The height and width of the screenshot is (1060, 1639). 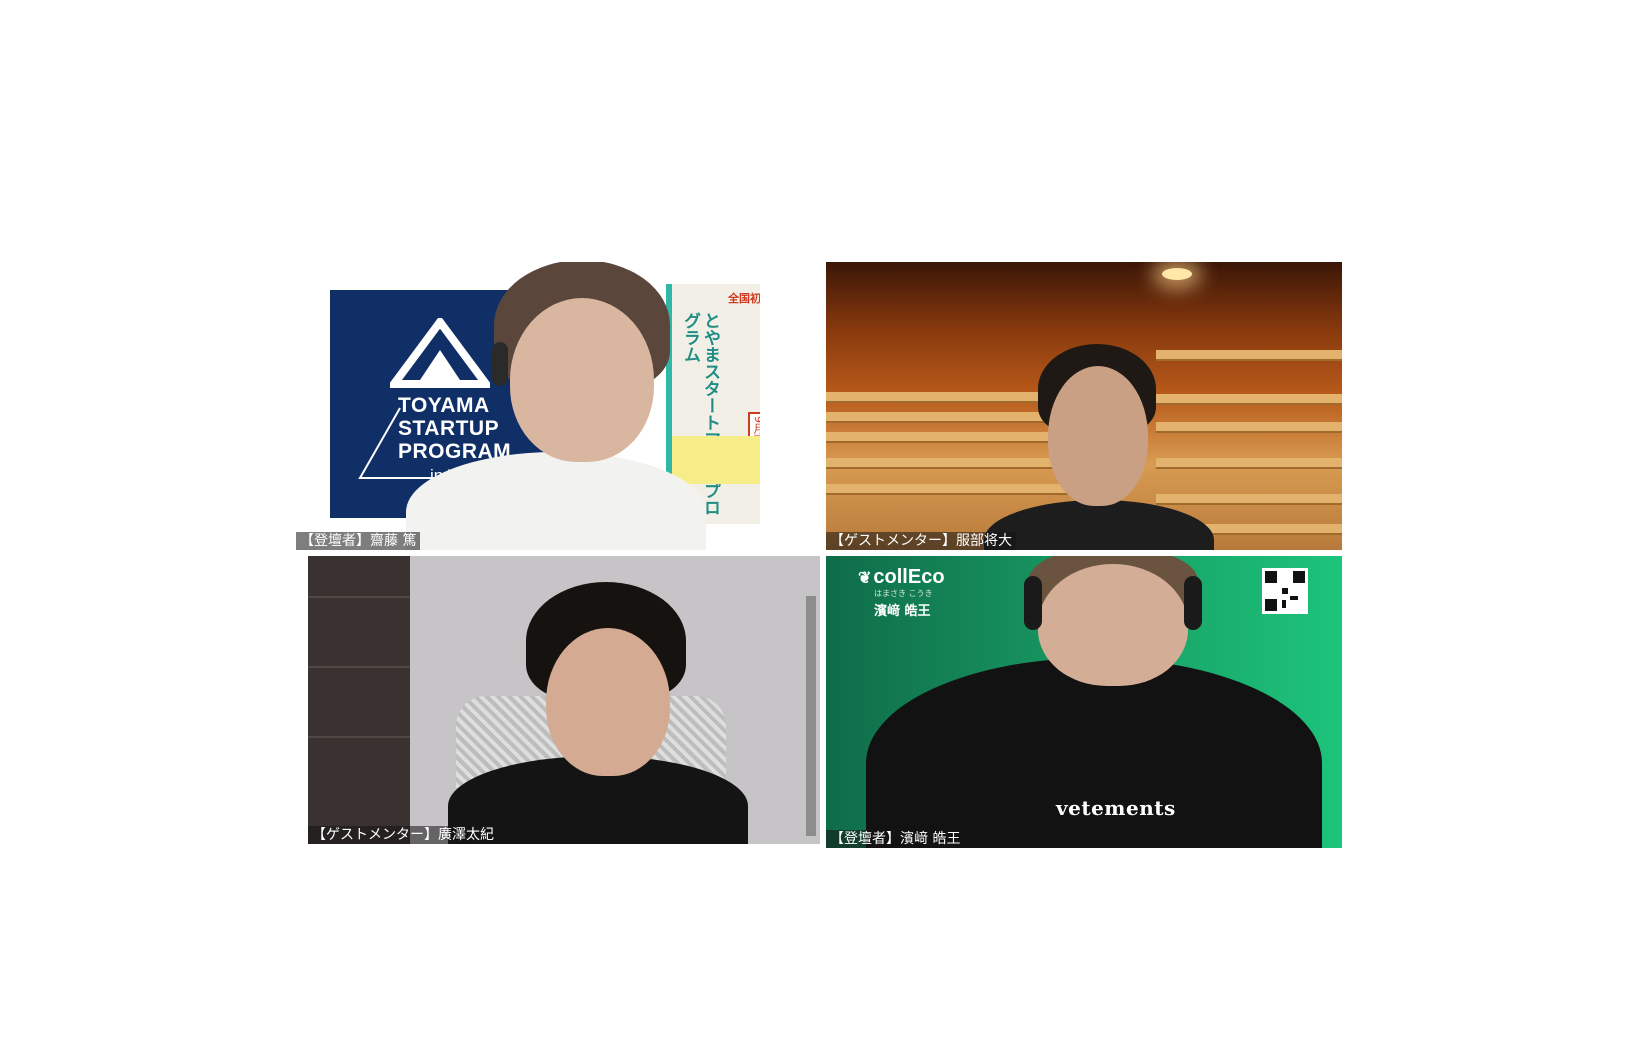 What do you see at coordinates (1099, 525) in the screenshot?
I see `person-torso` at bounding box center [1099, 525].